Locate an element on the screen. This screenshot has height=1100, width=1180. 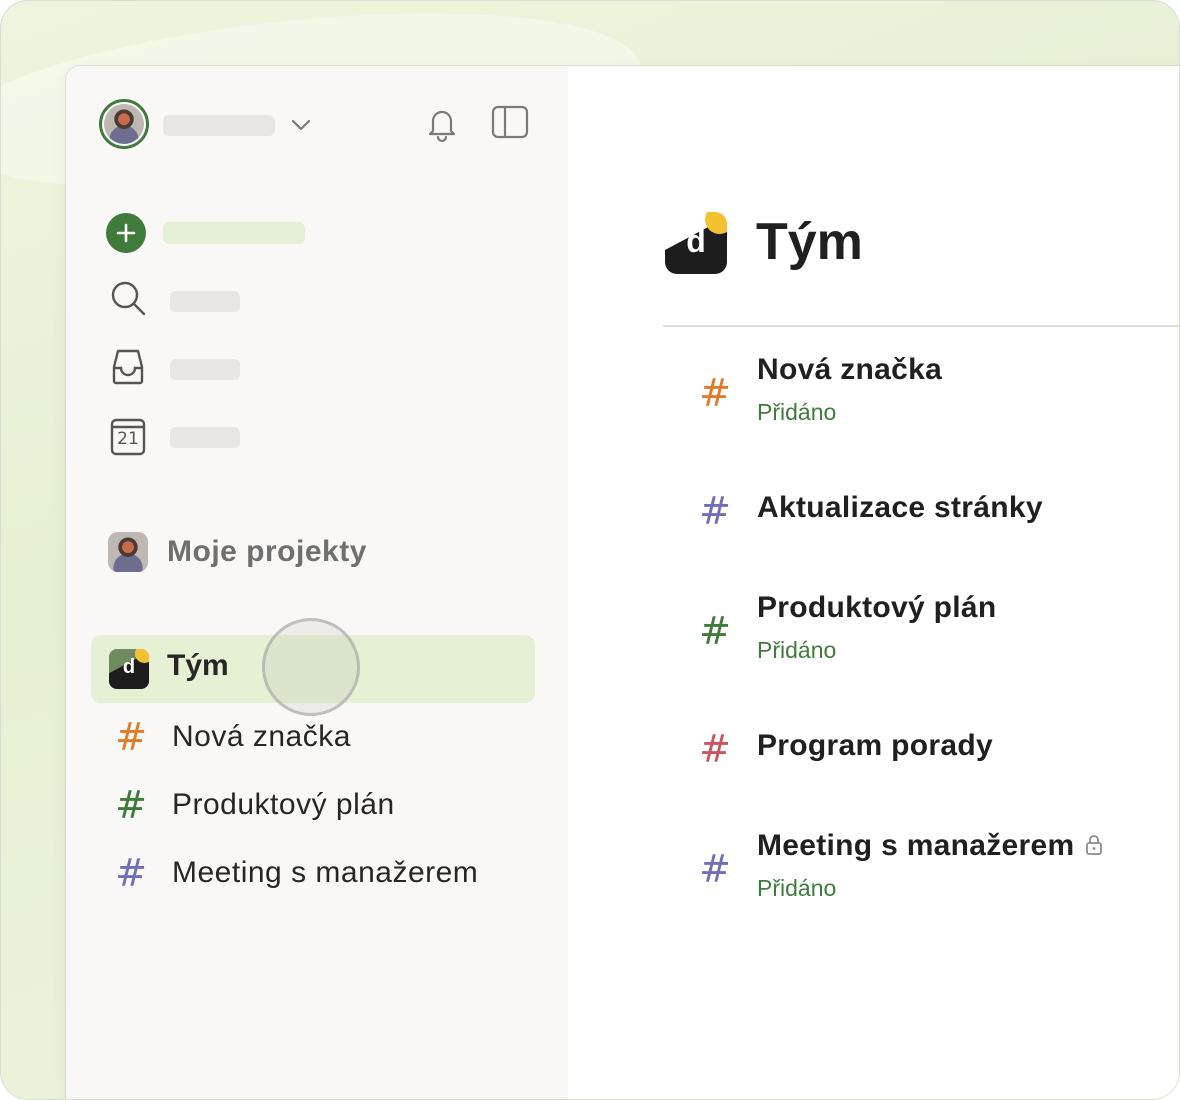
sidebar-project-label: Produktový plán is located at coordinates (283, 804).